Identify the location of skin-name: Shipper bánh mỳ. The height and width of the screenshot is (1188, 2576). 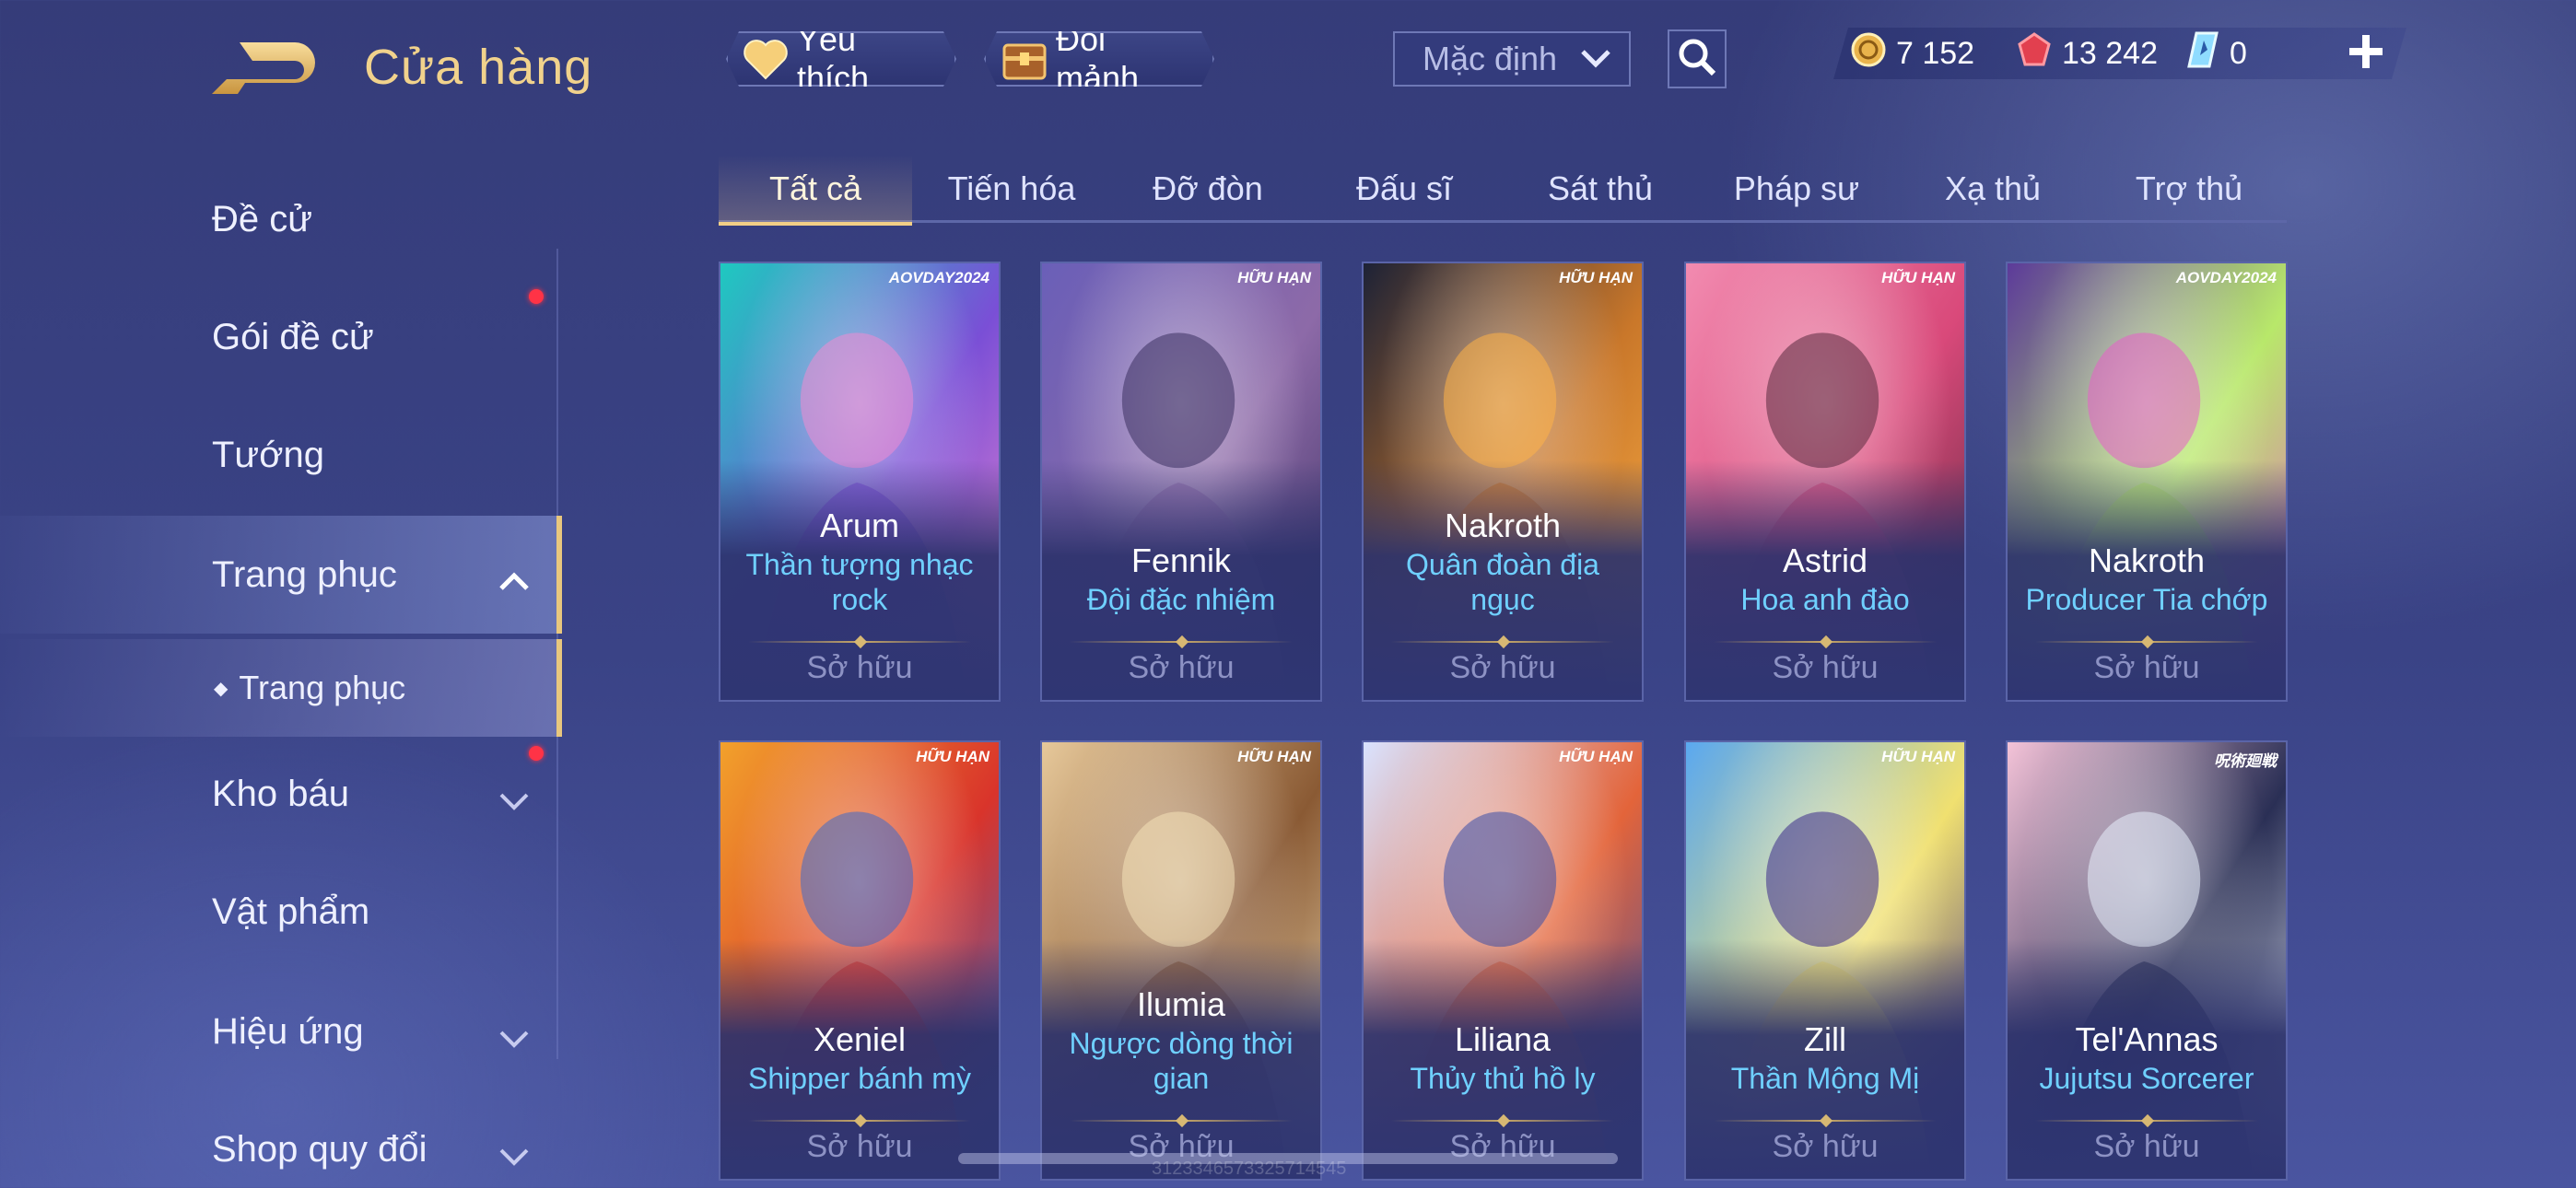
(860, 1078).